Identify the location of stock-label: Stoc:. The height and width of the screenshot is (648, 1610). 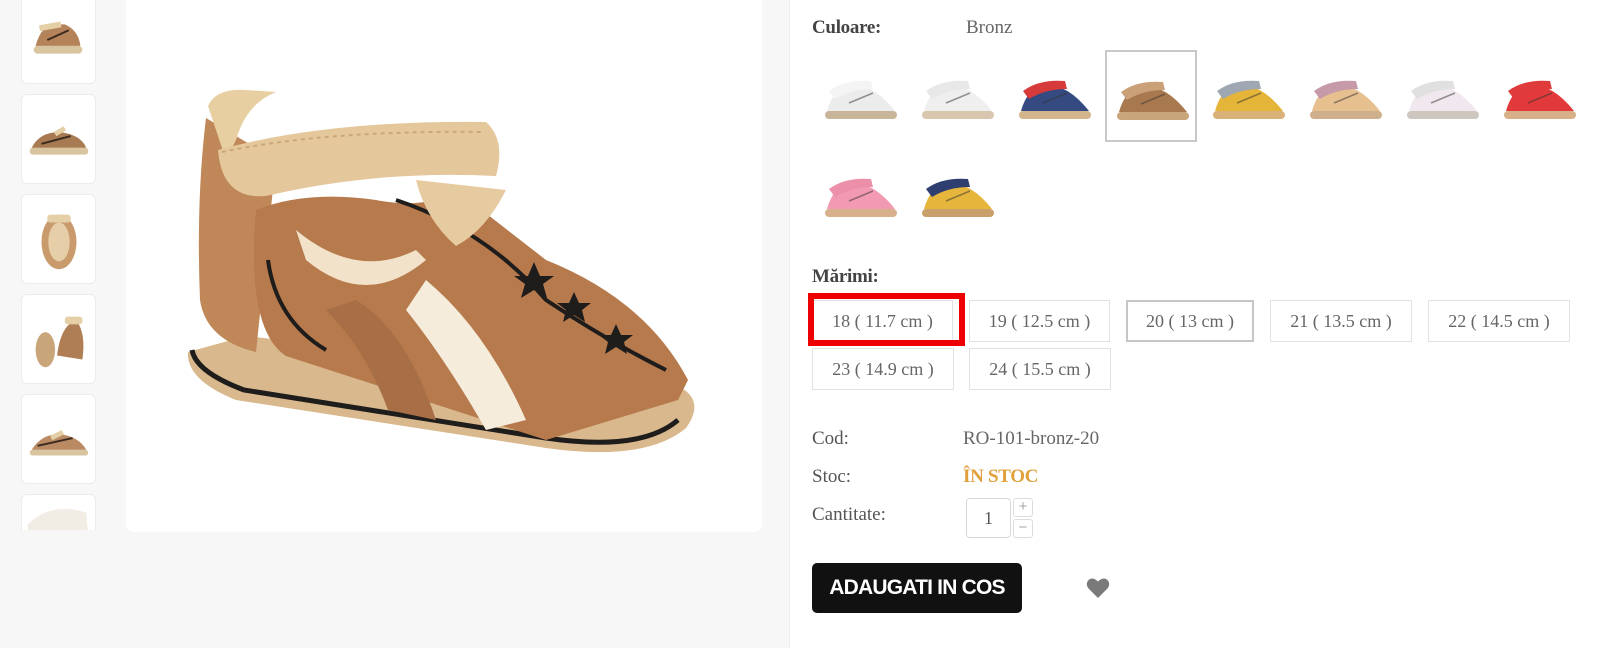
(832, 476).